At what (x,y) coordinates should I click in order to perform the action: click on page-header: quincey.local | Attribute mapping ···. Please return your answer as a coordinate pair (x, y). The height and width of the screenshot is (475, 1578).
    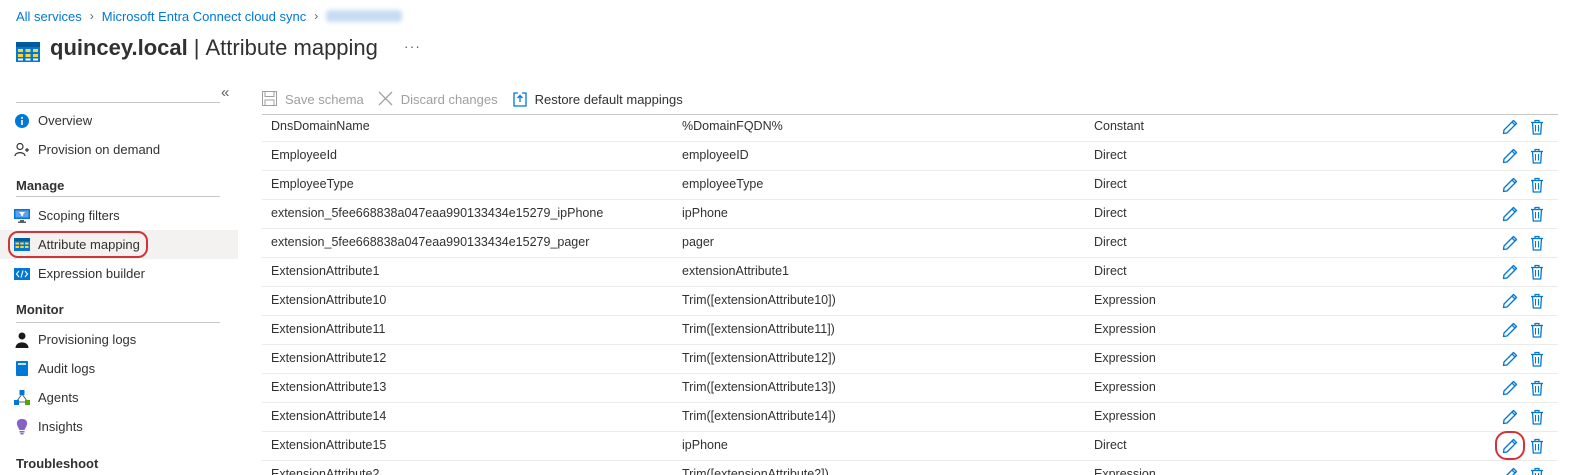
    Looking at the image, I should click on (218, 48).